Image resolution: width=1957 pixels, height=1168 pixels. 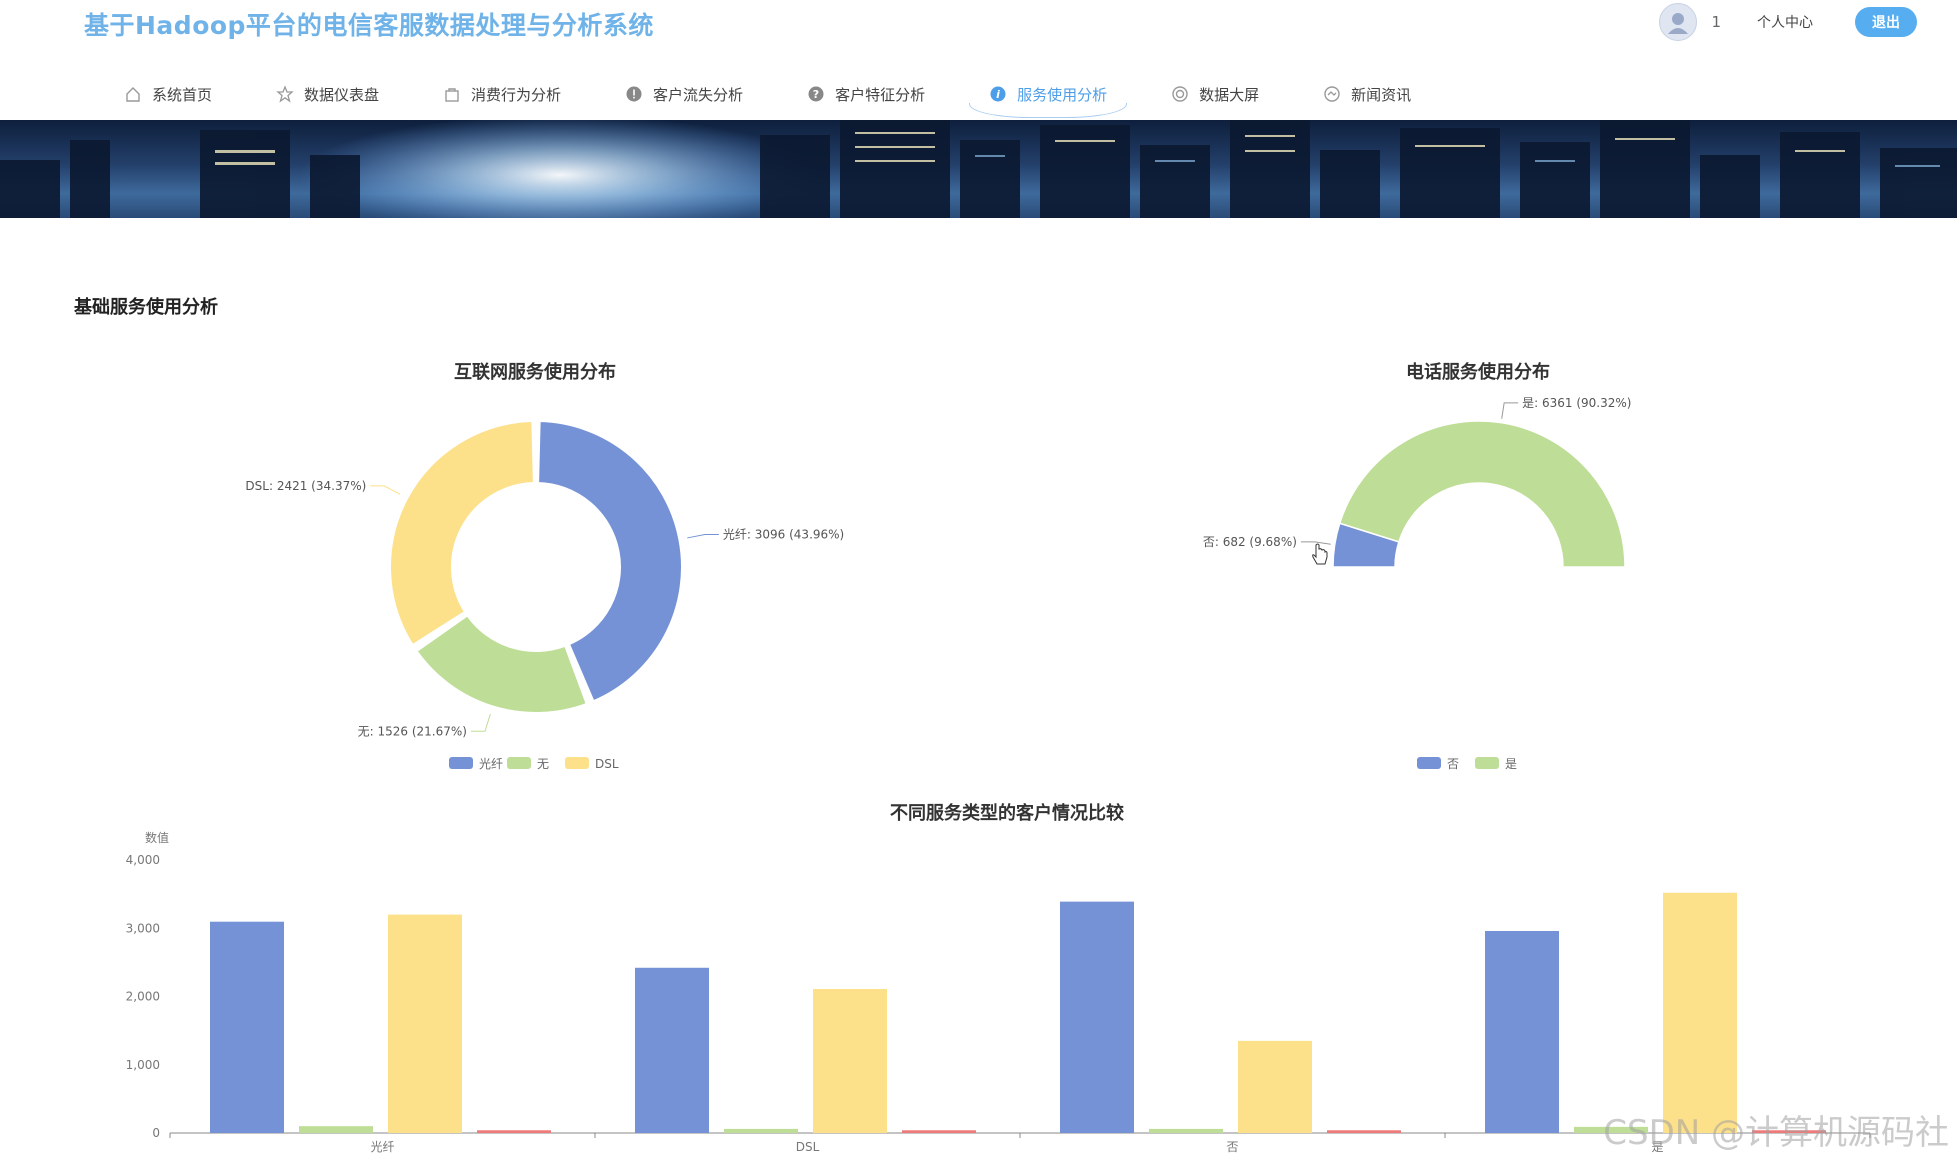 I want to click on pie-slice-DSL, so click(x=462, y=533).